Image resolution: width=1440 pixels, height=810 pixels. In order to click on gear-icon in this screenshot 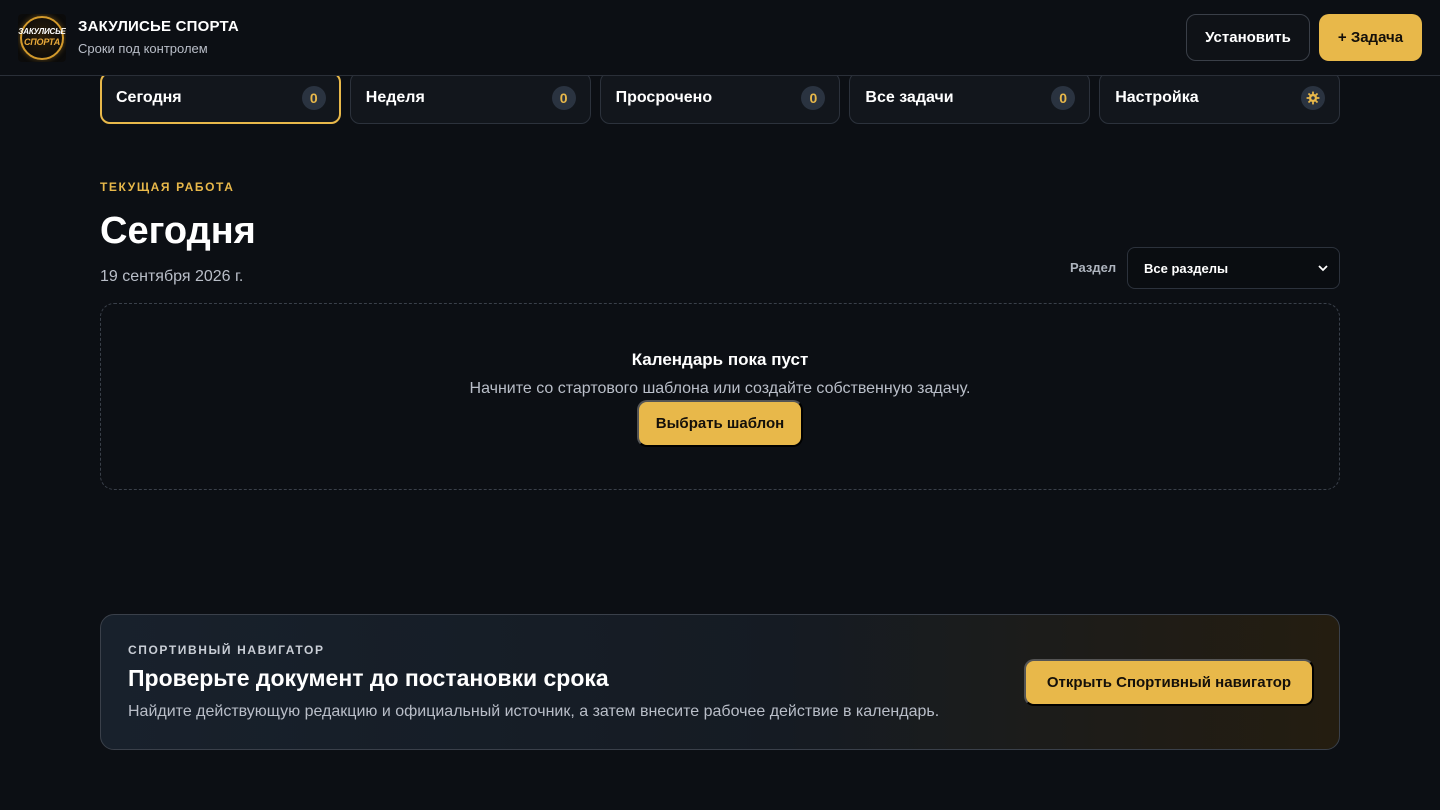, I will do `click(1312, 98)`.